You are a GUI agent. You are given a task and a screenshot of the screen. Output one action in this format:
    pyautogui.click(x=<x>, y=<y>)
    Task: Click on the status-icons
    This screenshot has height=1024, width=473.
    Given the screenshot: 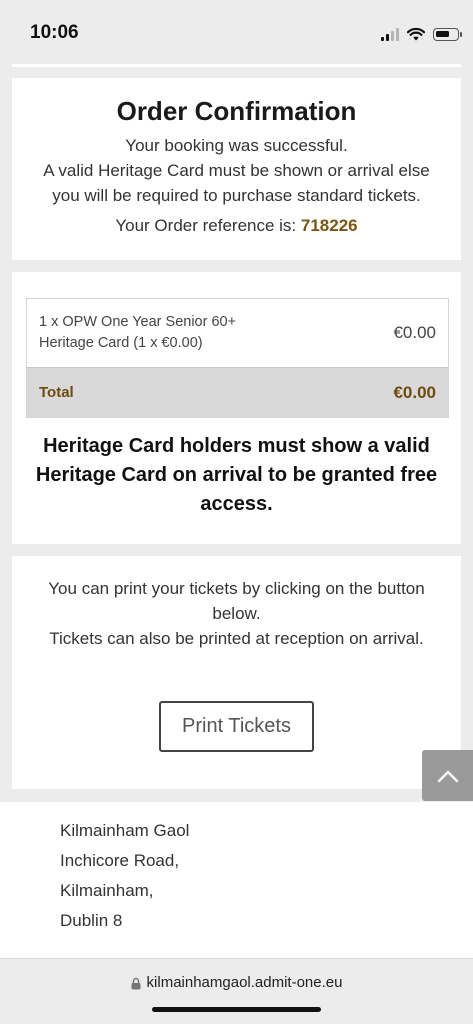 What is the action you would take?
    pyautogui.click(x=421, y=34)
    